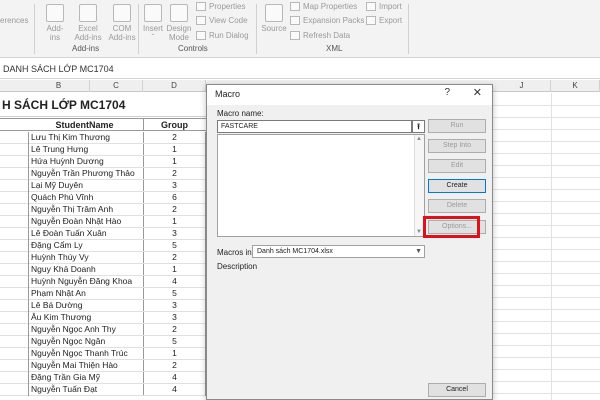  Describe the element at coordinates (60, 149) in the screenshot. I see `student-name-cell: Lê Trung Hưng` at that location.